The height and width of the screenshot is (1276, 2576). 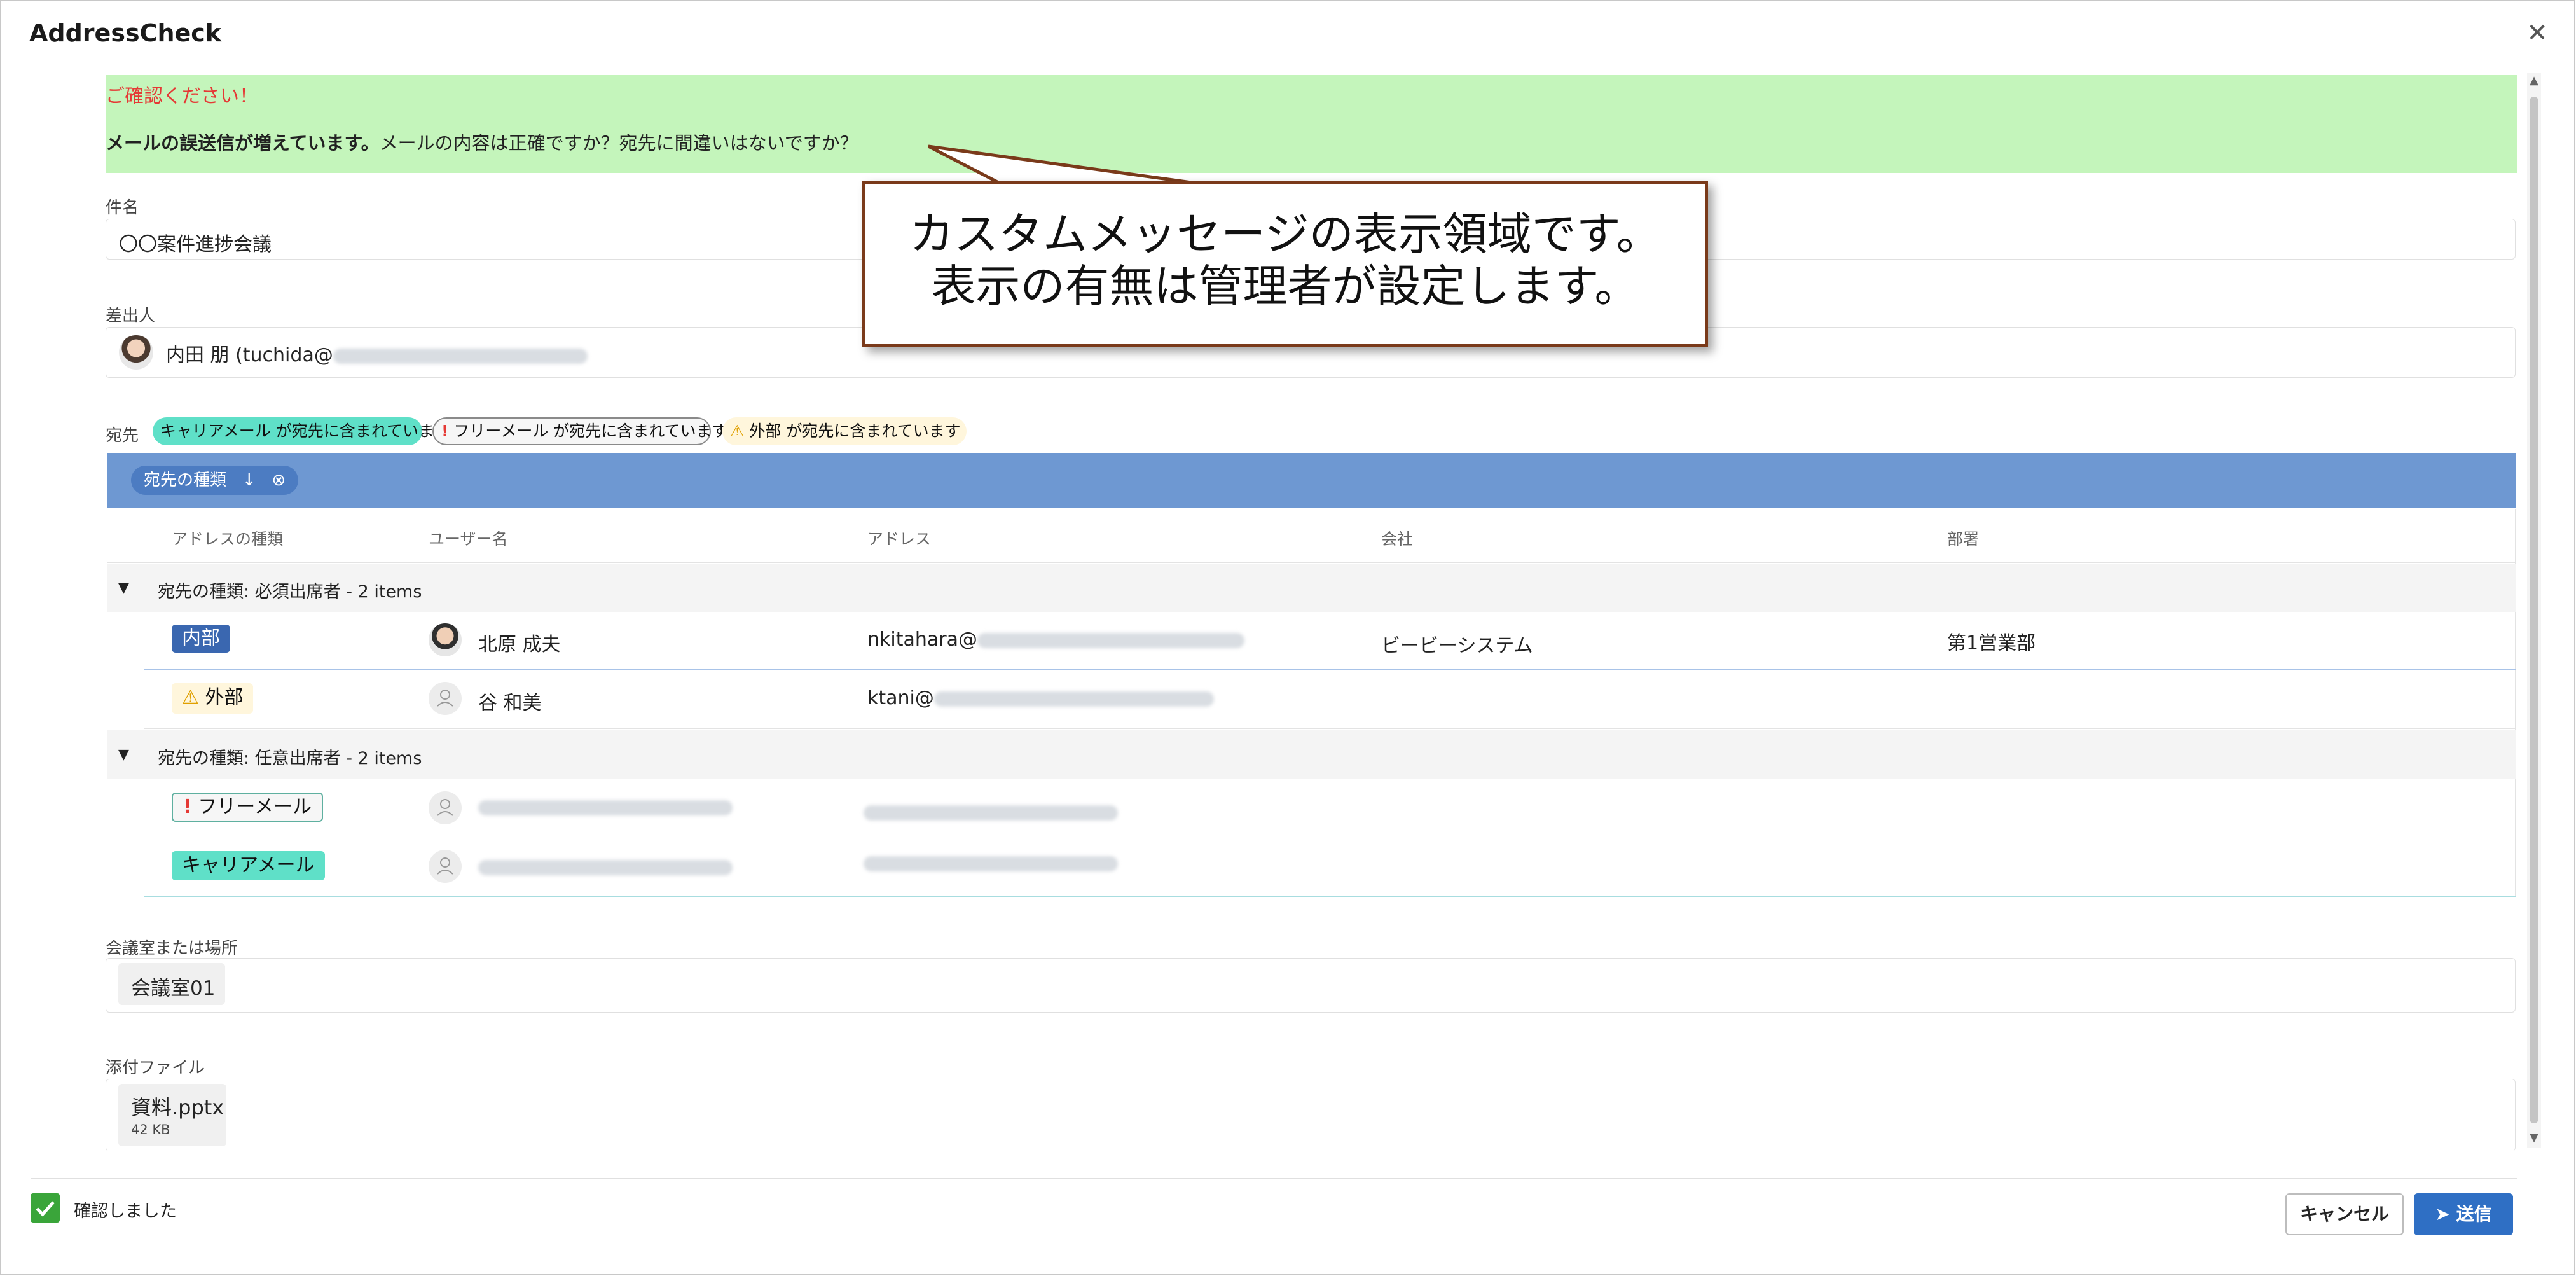 What do you see at coordinates (1457, 646) in the screenshot?
I see `company: ビービーシステム` at bounding box center [1457, 646].